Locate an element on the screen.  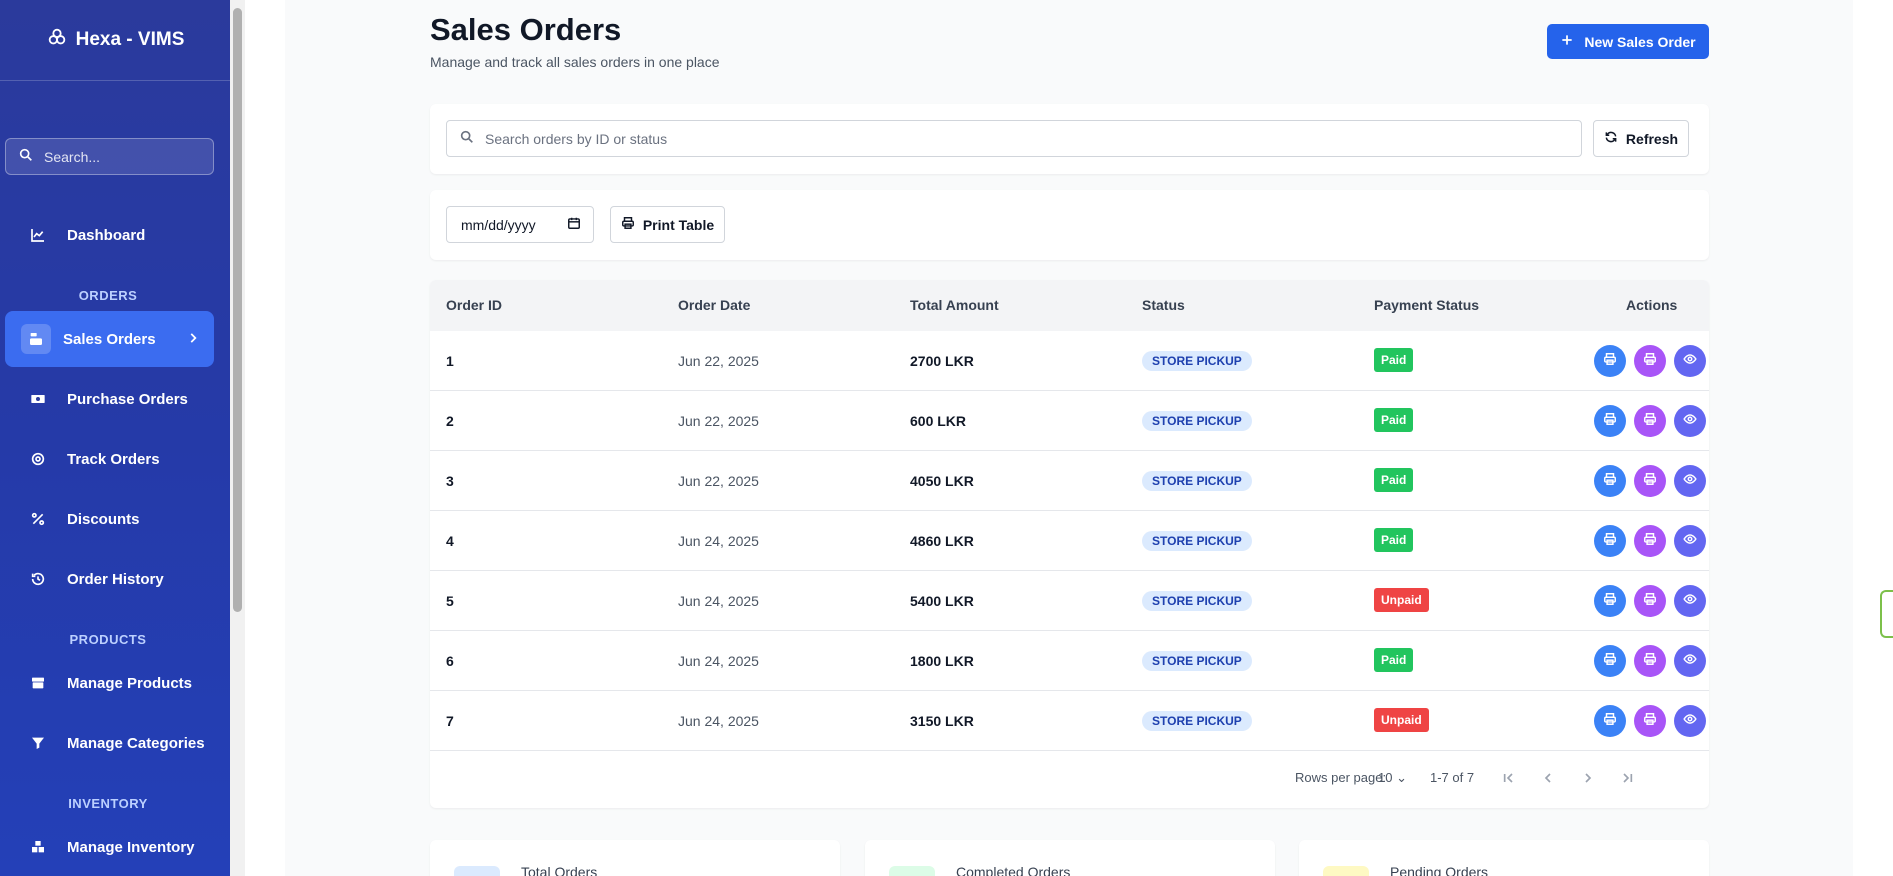
section-products: PRODUCTS is located at coordinates (108, 639).